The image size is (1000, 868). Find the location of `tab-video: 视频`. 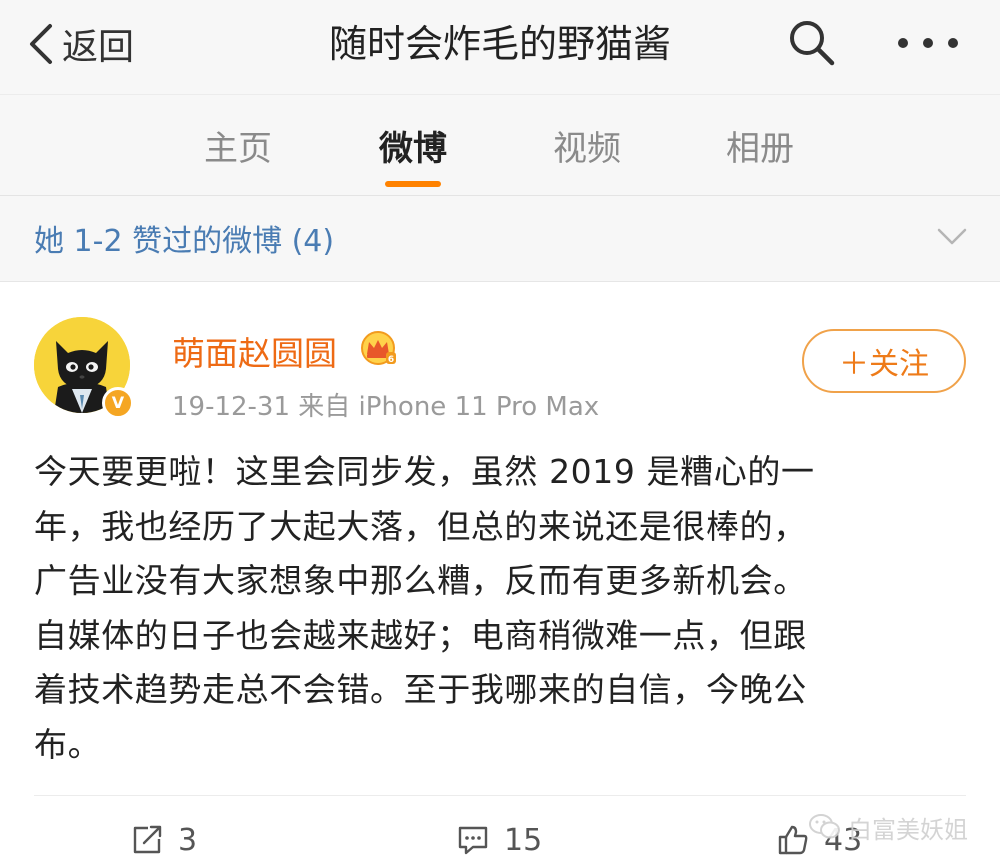

tab-video: 视频 is located at coordinates (587, 145).